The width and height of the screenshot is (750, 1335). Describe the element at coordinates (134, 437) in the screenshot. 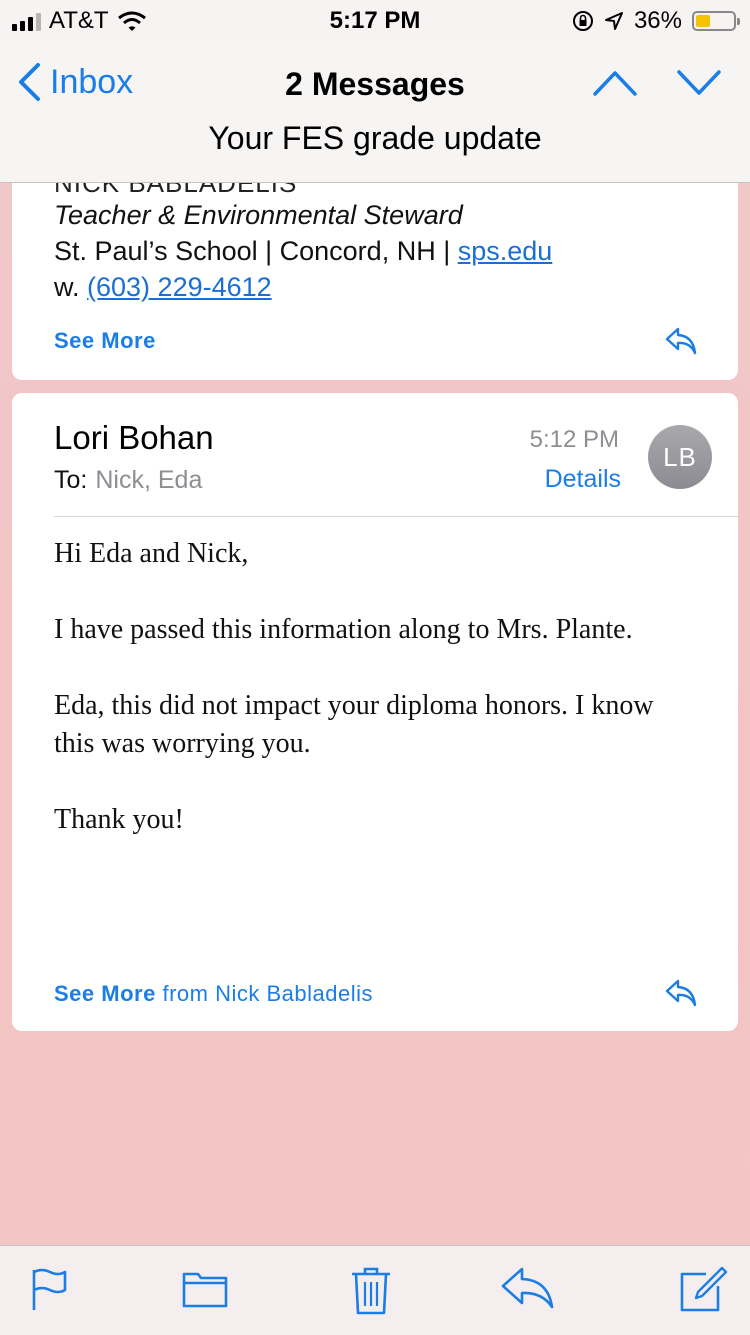

I see `sender-name: Lori Bohan` at that location.